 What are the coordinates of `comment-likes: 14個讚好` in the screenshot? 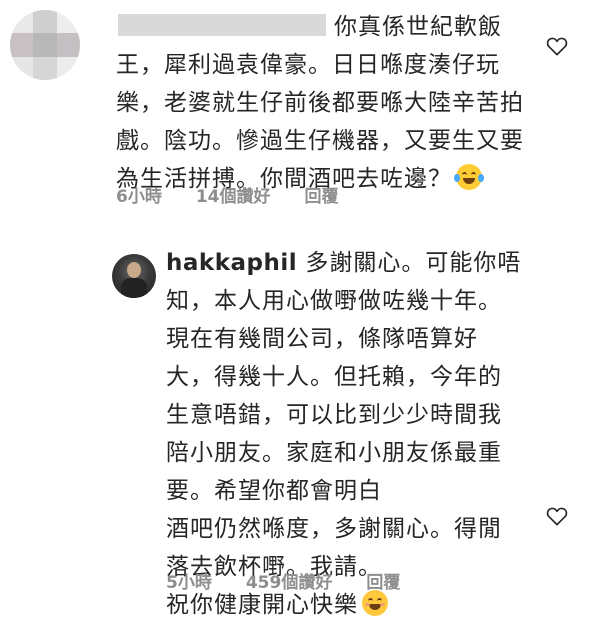 It's located at (233, 197).